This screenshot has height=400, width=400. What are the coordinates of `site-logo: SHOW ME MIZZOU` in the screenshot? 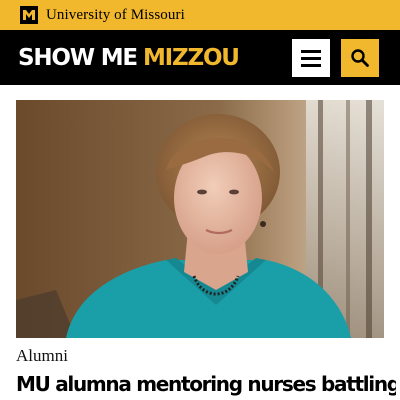 It's located at (129, 57).